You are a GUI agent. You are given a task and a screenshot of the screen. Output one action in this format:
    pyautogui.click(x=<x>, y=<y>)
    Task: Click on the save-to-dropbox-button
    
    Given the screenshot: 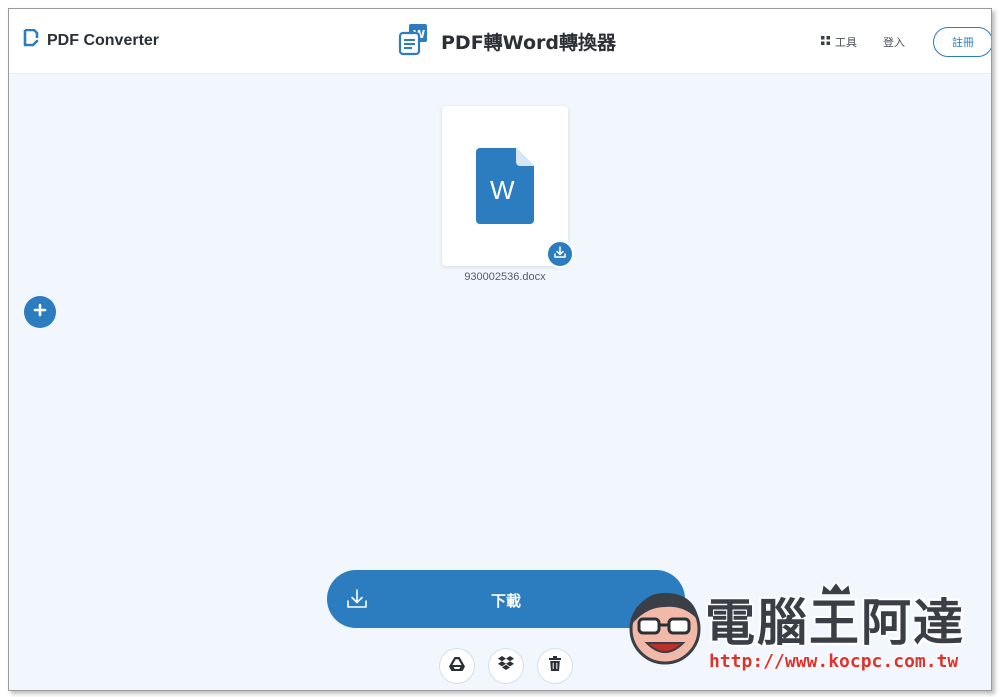 What is the action you would take?
    pyautogui.click(x=506, y=666)
    